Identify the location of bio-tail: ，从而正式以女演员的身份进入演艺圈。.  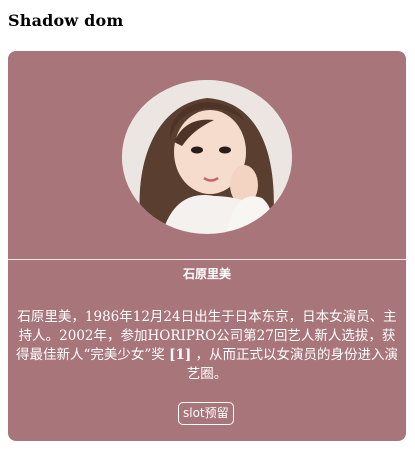
(292, 364).